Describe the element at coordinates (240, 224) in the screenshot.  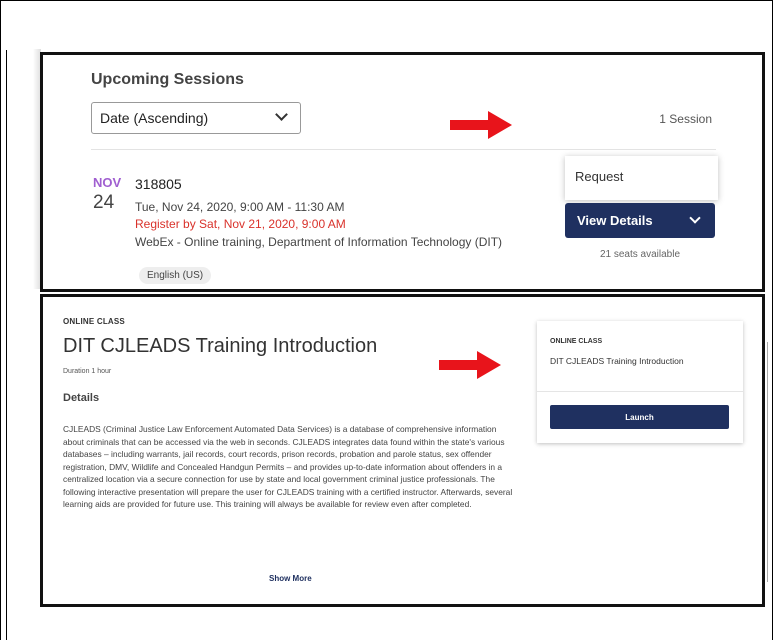
I see `session-register-by: Register by Sat, Nov 21, 2020, 9:00 AM` at that location.